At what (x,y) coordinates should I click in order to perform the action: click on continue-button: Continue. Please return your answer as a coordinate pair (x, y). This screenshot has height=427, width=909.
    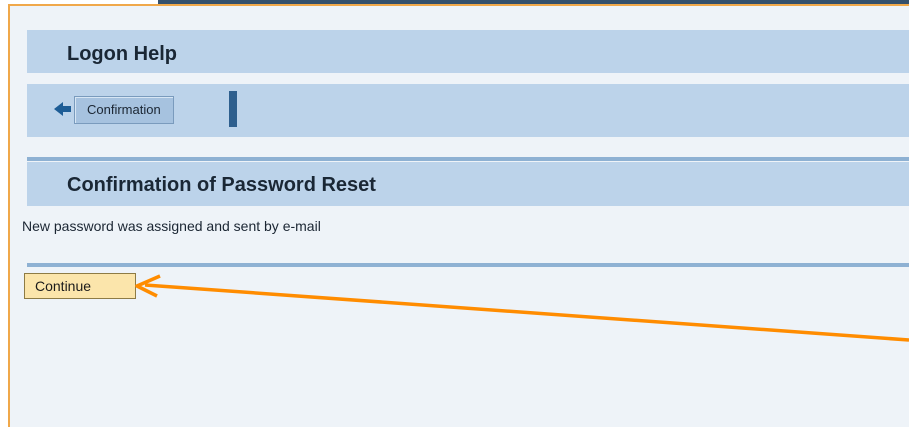
    Looking at the image, I should click on (80, 286).